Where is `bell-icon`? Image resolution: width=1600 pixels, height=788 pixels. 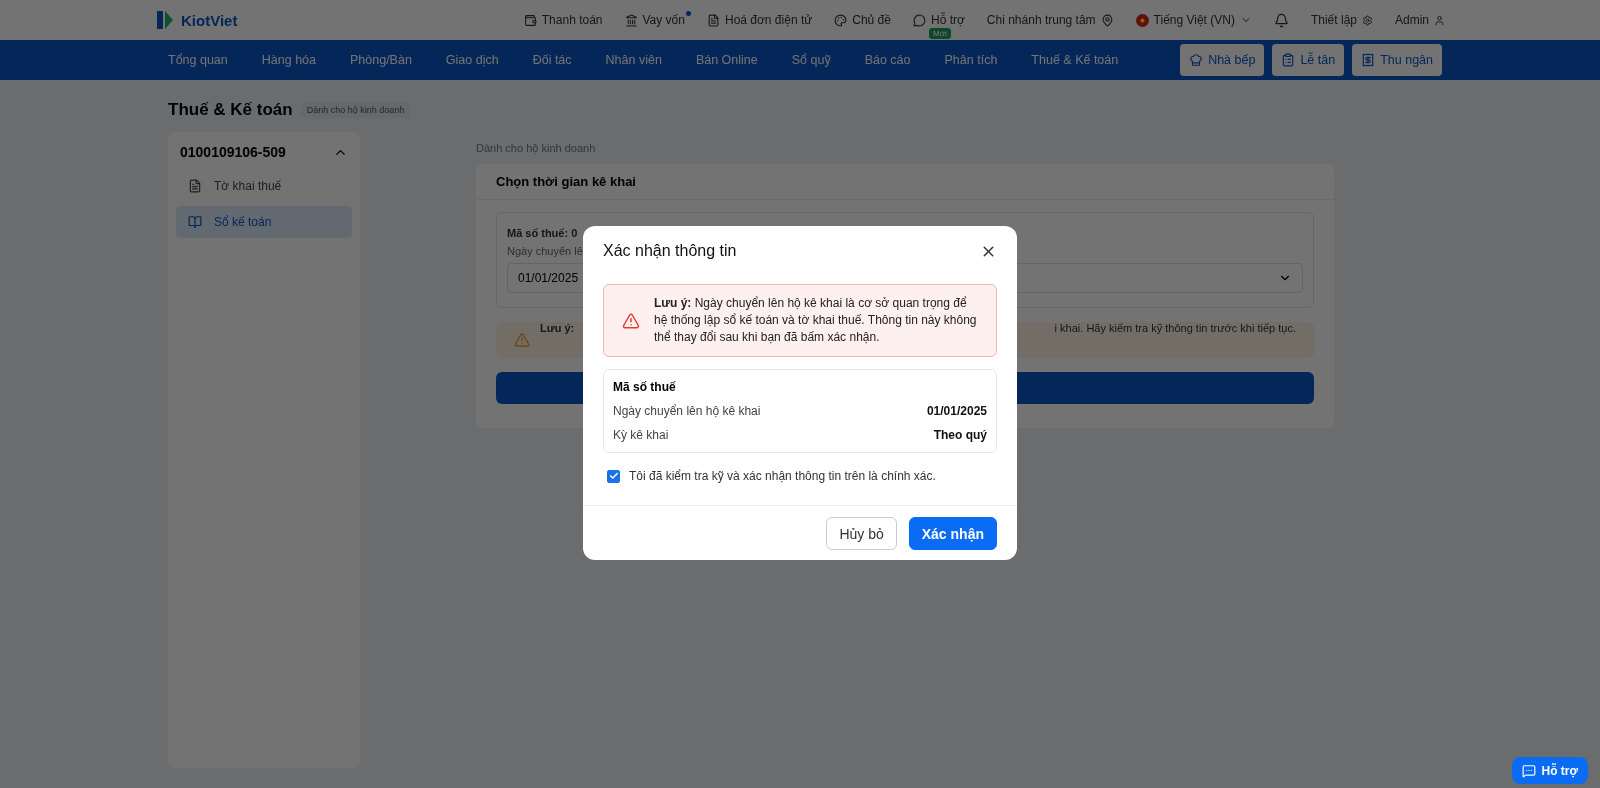 bell-icon is located at coordinates (1281, 20).